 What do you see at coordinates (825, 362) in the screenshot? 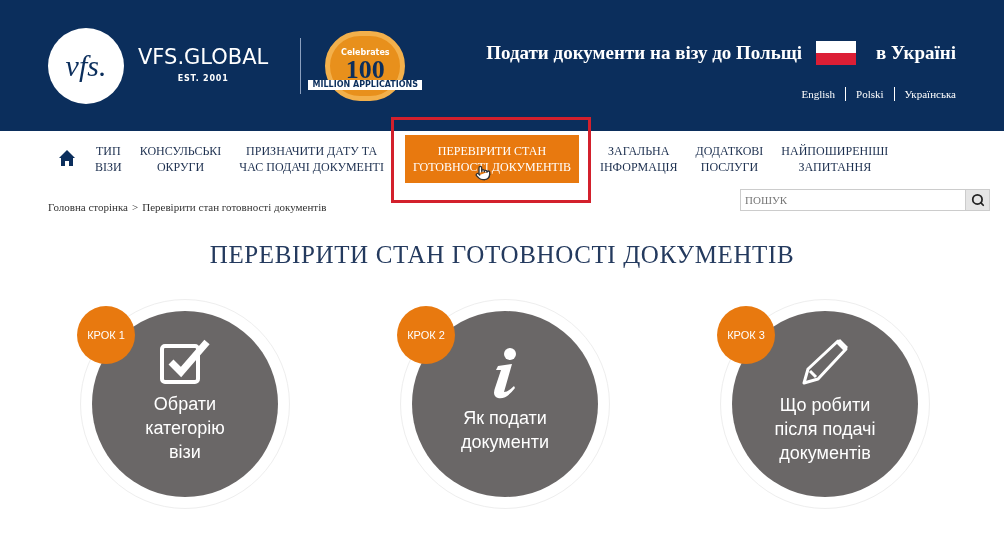
I see `pencil-icon` at bounding box center [825, 362].